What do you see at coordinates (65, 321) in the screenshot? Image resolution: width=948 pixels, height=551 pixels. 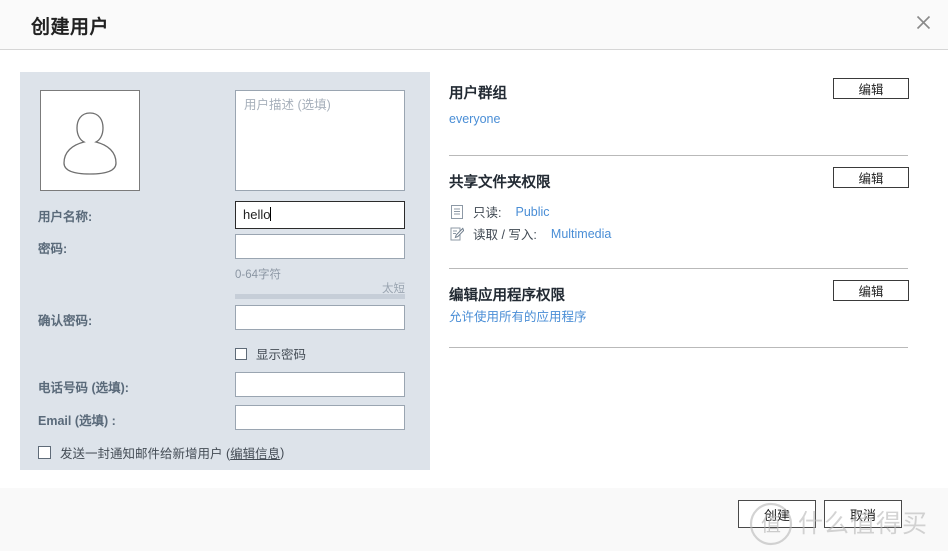 I see `confirm-password-label: 确认密码:` at bounding box center [65, 321].